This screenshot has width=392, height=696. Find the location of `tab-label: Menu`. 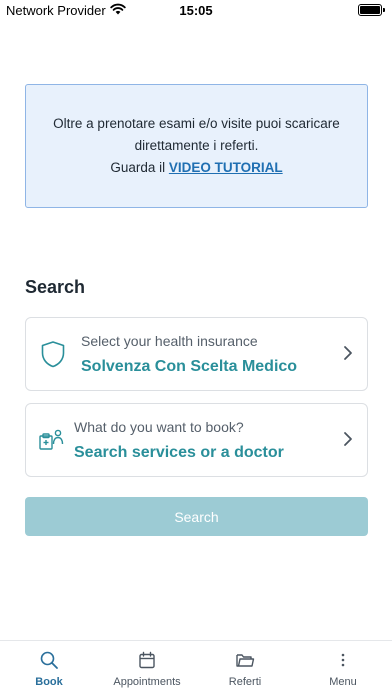

tab-label: Menu is located at coordinates (343, 682).